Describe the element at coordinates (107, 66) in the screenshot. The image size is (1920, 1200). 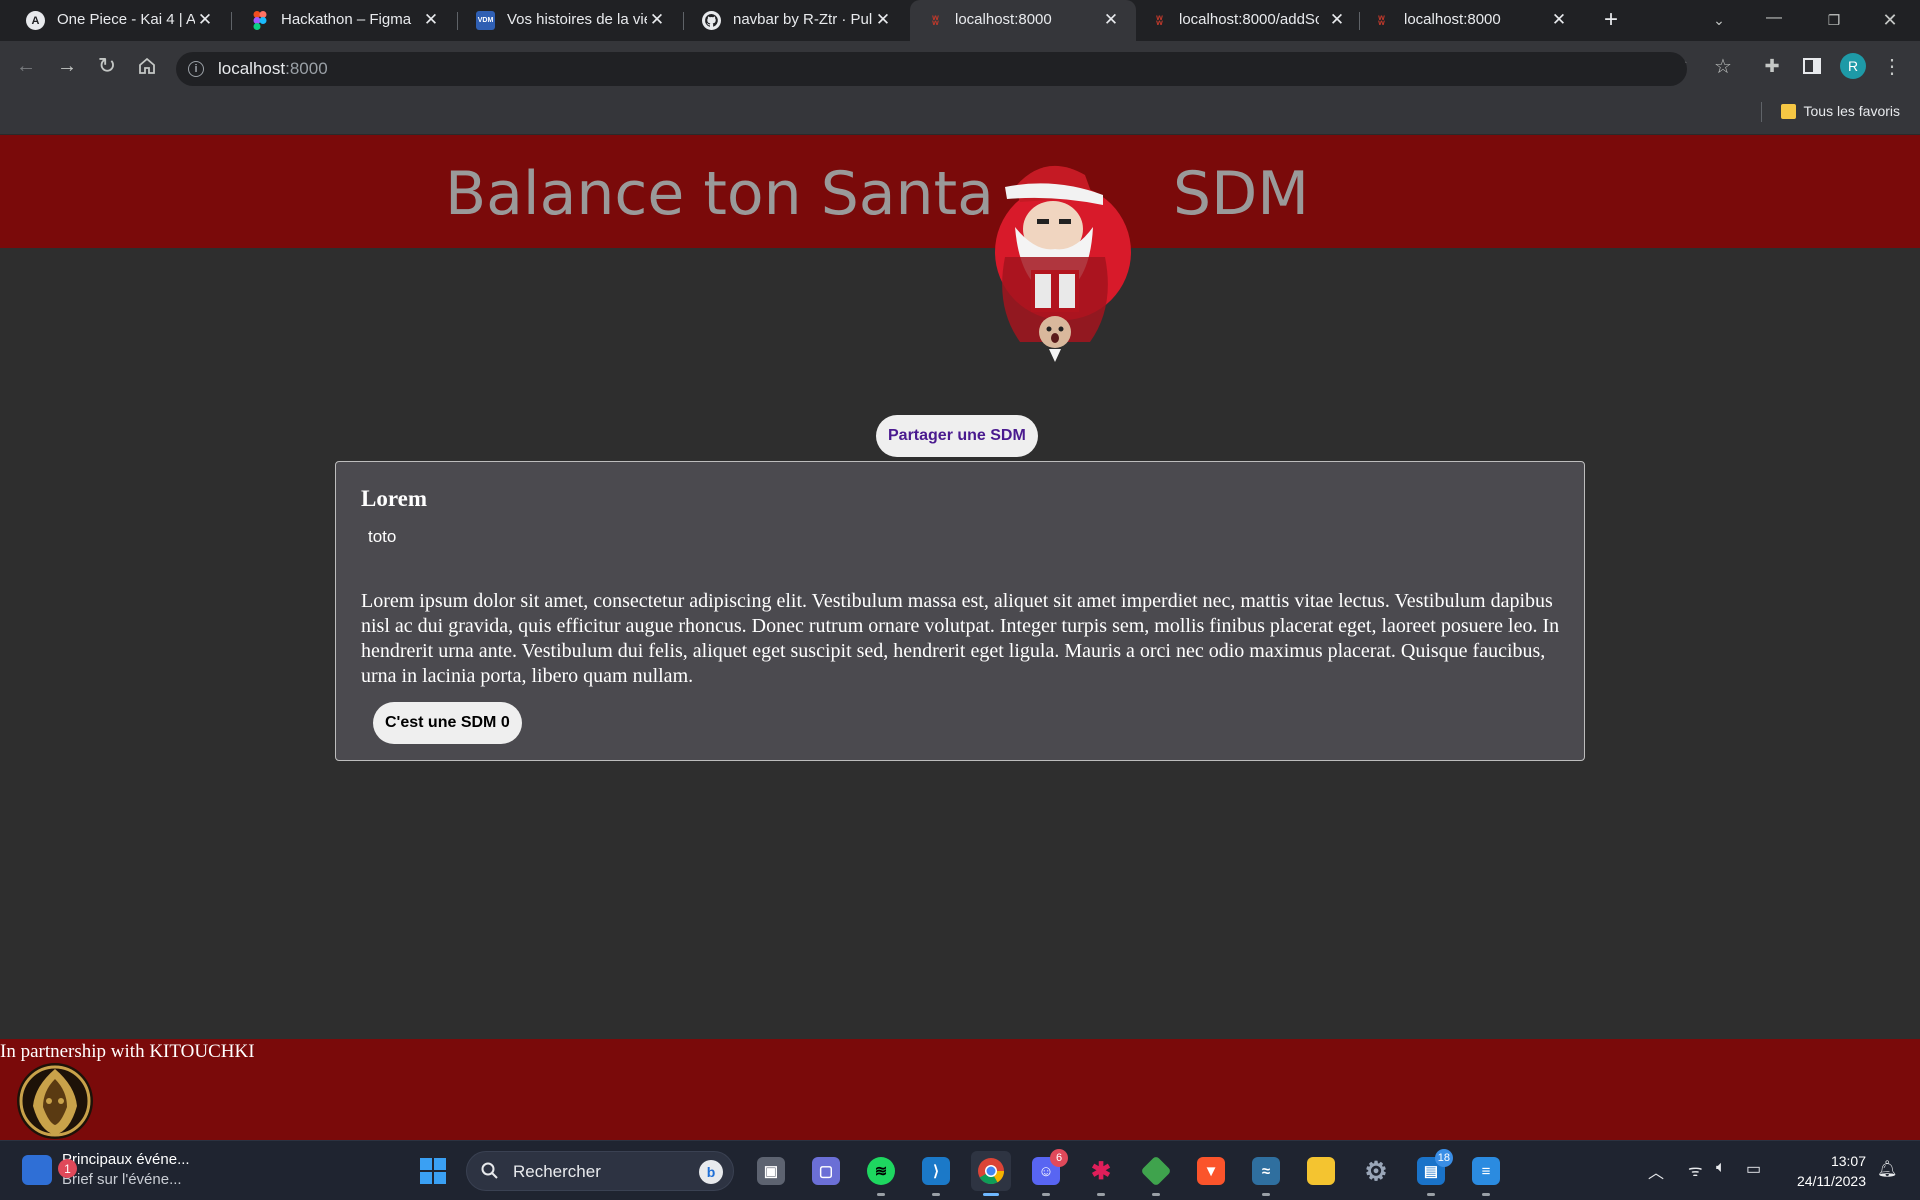
I see `reload-icon: ↻` at that location.